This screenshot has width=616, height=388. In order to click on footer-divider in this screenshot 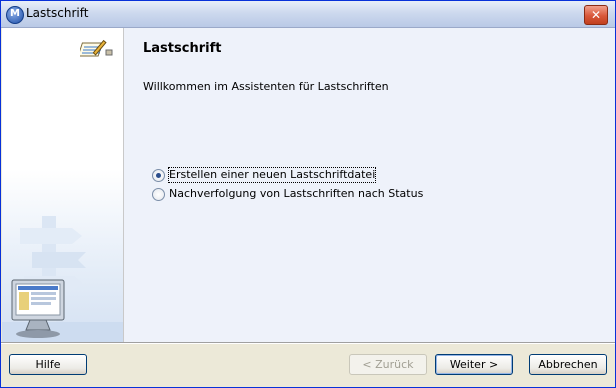, I will do `click(308, 343)`.